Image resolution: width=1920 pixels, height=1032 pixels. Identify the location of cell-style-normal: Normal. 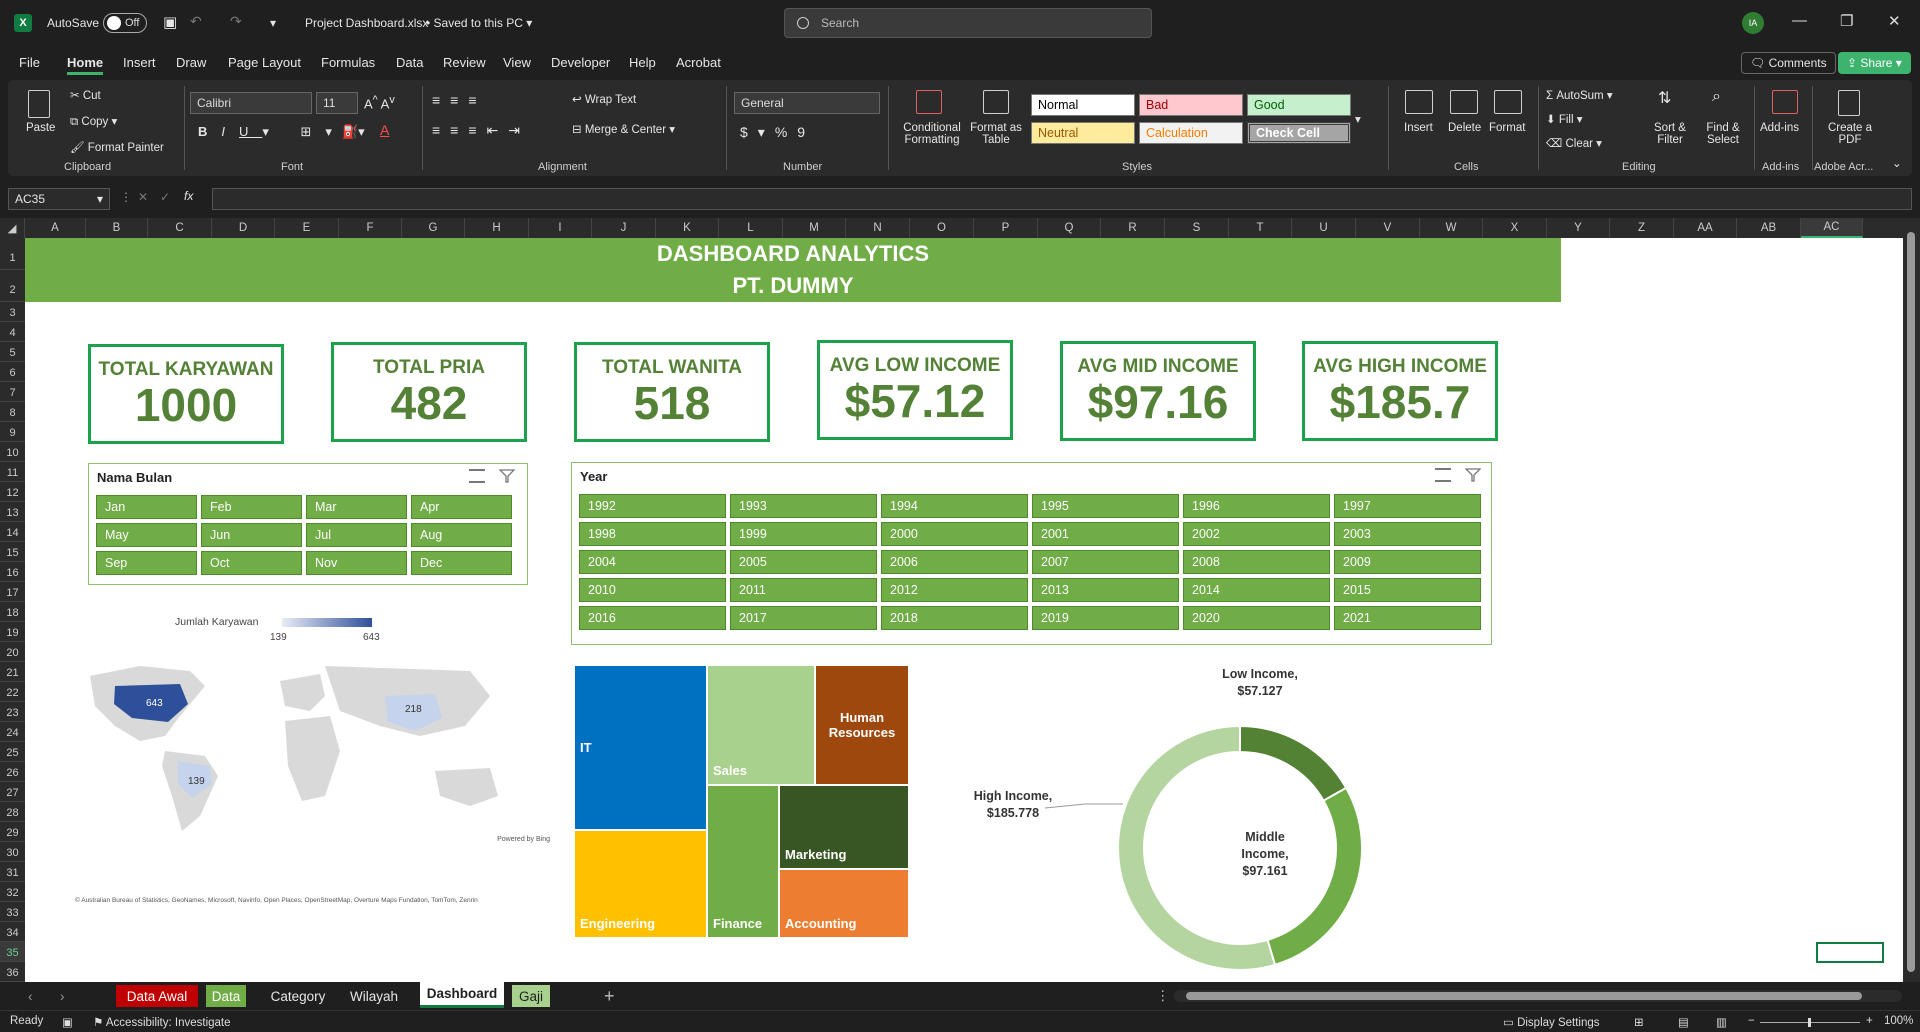
(1083, 105).